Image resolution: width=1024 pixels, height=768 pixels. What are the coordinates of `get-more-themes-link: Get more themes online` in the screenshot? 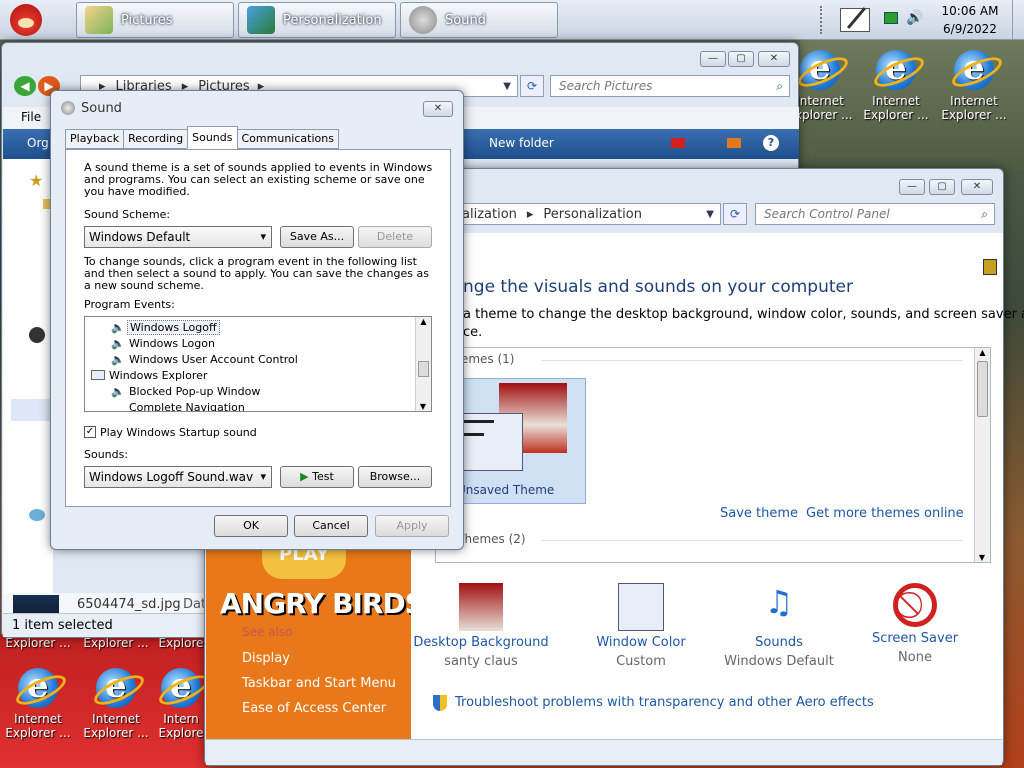 It's located at (885, 513).